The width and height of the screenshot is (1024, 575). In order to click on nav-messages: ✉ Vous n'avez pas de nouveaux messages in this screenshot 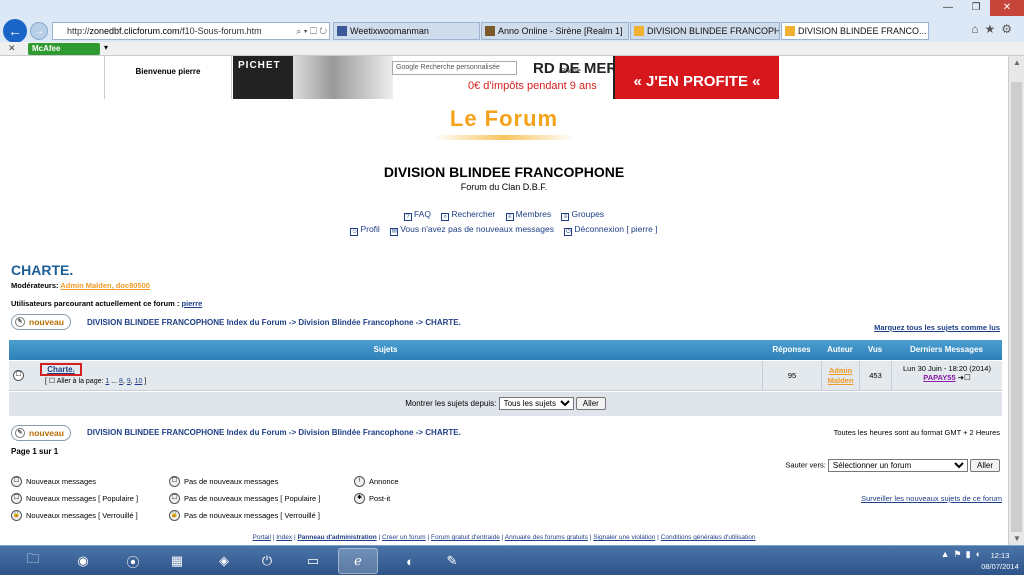, I will do `click(472, 230)`.